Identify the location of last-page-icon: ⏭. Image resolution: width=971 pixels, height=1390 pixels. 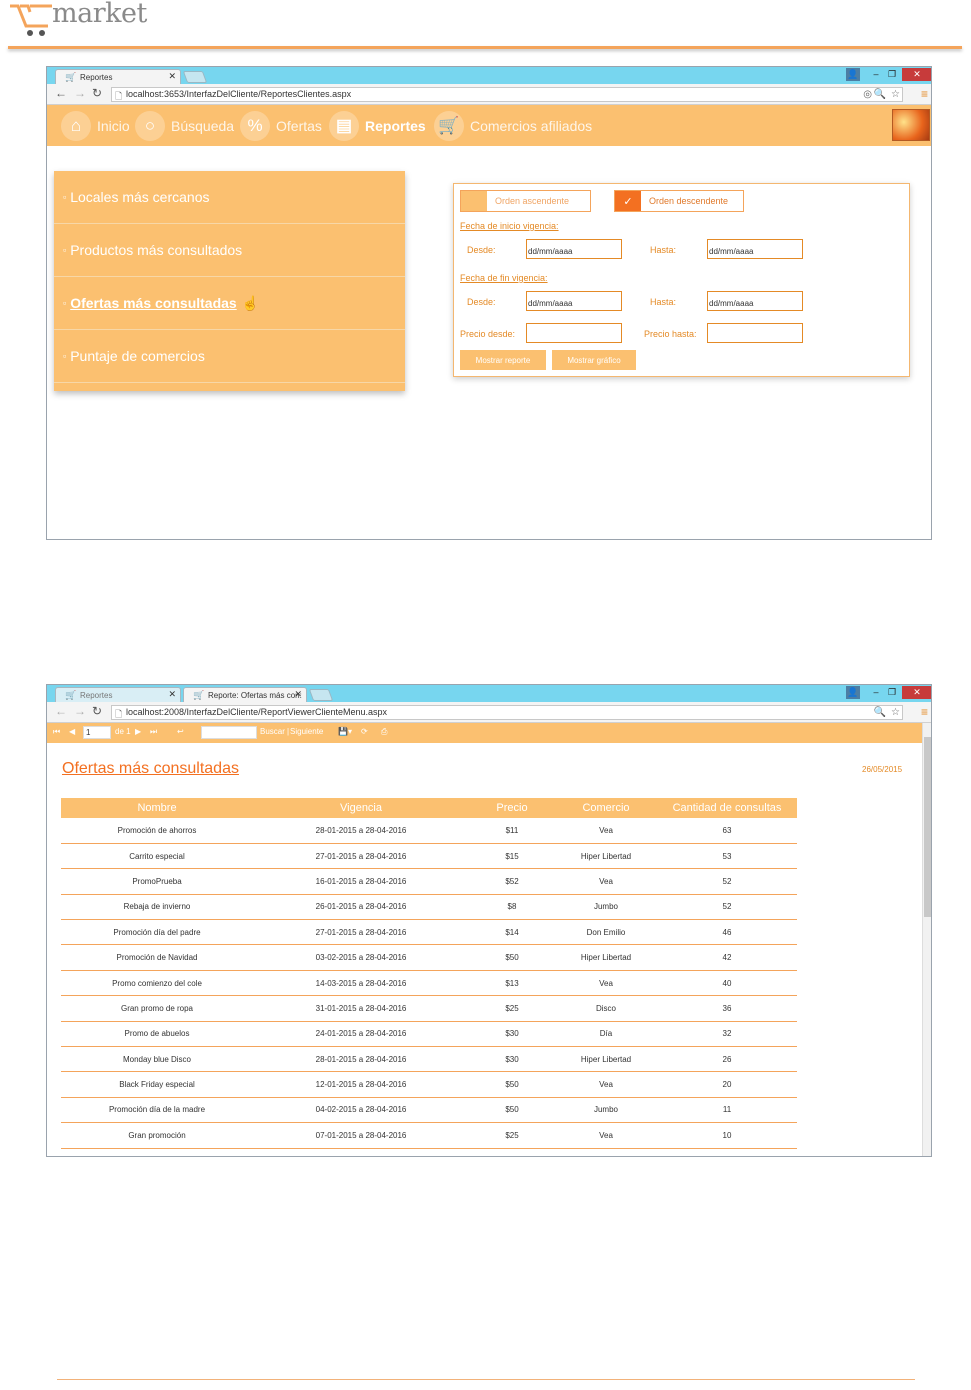
(153, 732).